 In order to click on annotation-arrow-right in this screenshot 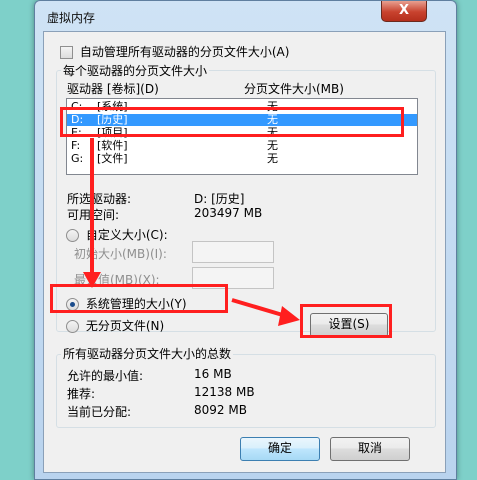, I will do `click(259, 308)`.